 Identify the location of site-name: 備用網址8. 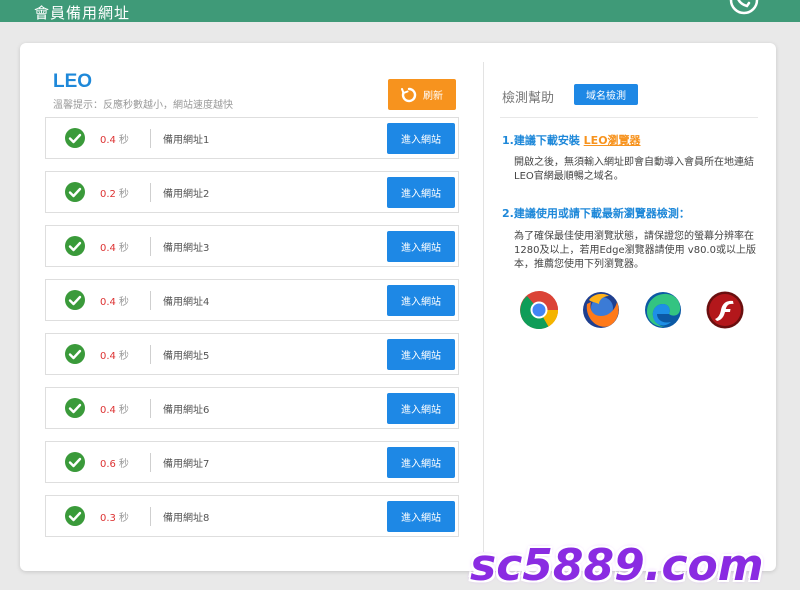
(186, 518).